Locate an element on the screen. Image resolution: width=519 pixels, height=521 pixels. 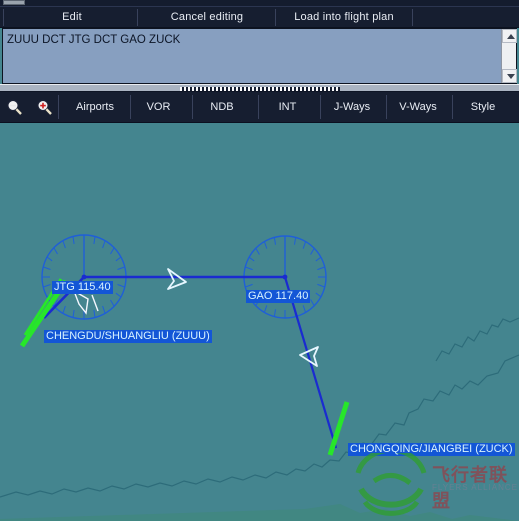
menu-item-load-into-flight-plan: Load into flight plan is located at coordinates (344, 17).